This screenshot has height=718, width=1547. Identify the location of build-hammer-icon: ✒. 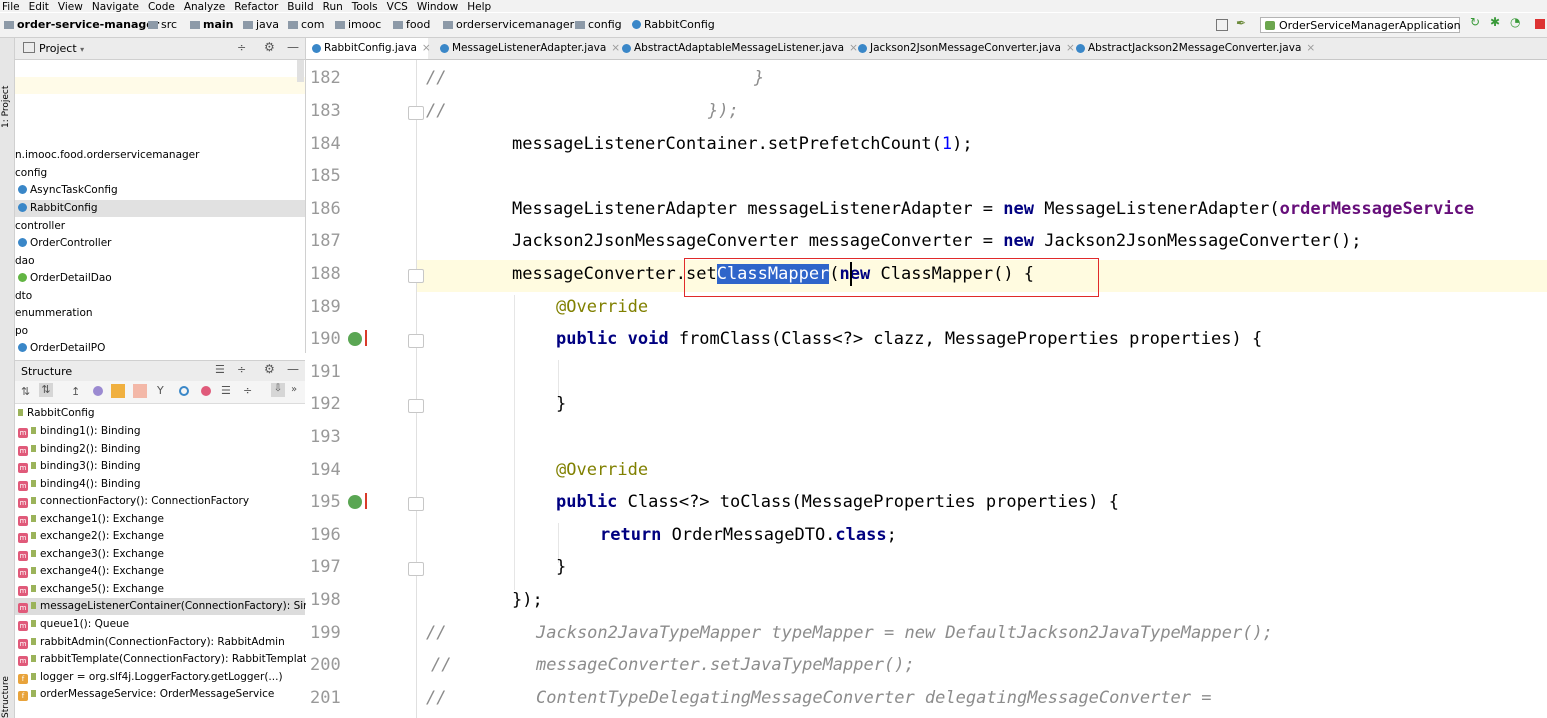
(1241, 23).